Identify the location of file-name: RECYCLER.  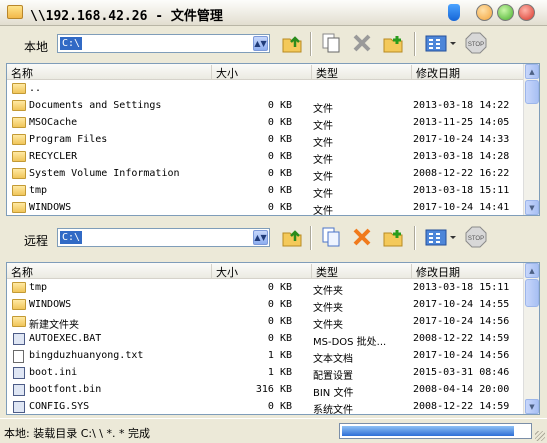
(53, 156).